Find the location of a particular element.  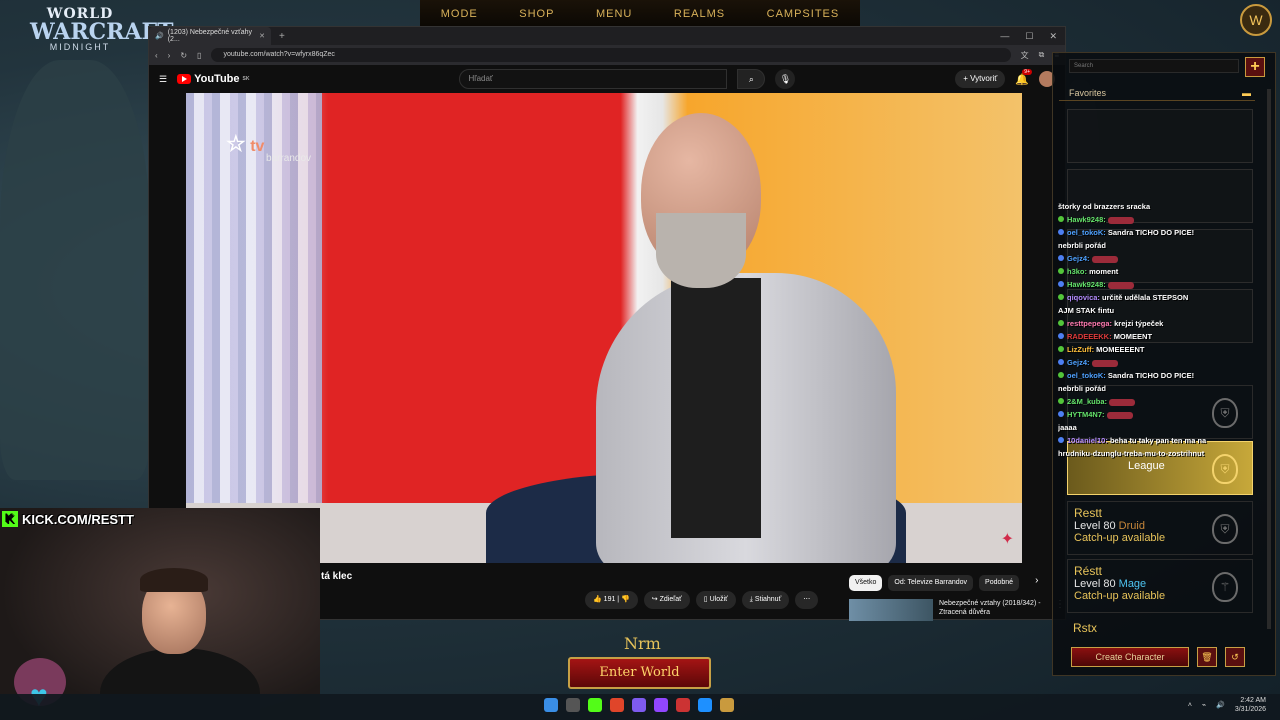

chip-all: Všetko is located at coordinates (866, 583).